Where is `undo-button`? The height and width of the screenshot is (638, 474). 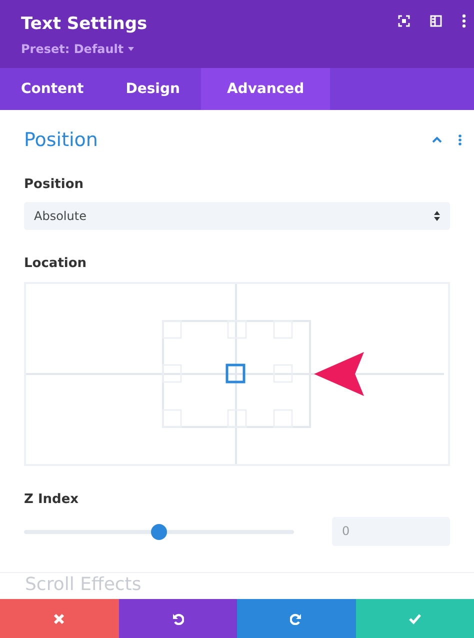 undo-button is located at coordinates (177, 618).